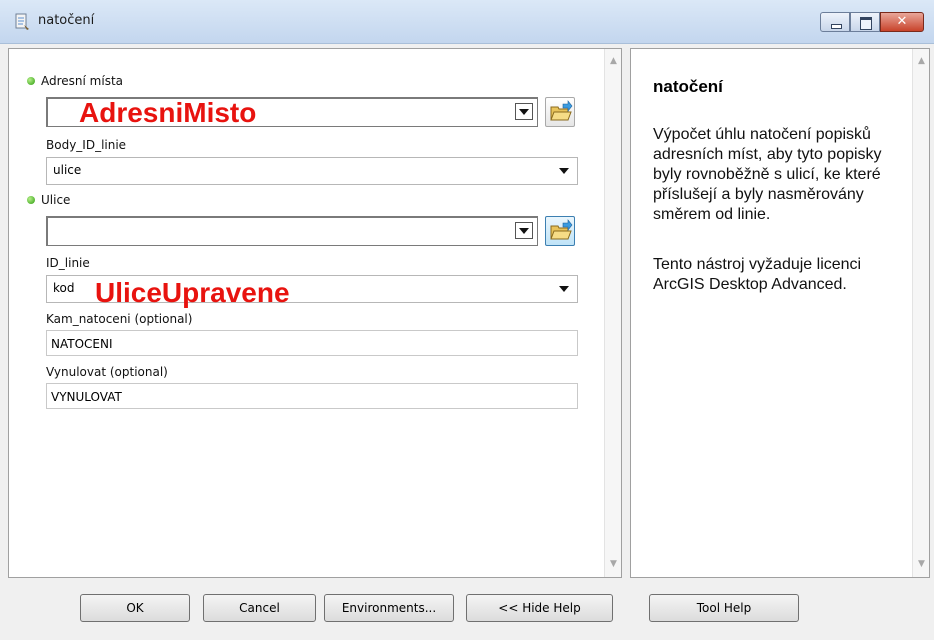 The height and width of the screenshot is (640, 934). What do you see at coordinates (612, 313) in the screenshot?
I see `parameters-scrollbar: ▲ ▼` at bounding box center [612, 313].